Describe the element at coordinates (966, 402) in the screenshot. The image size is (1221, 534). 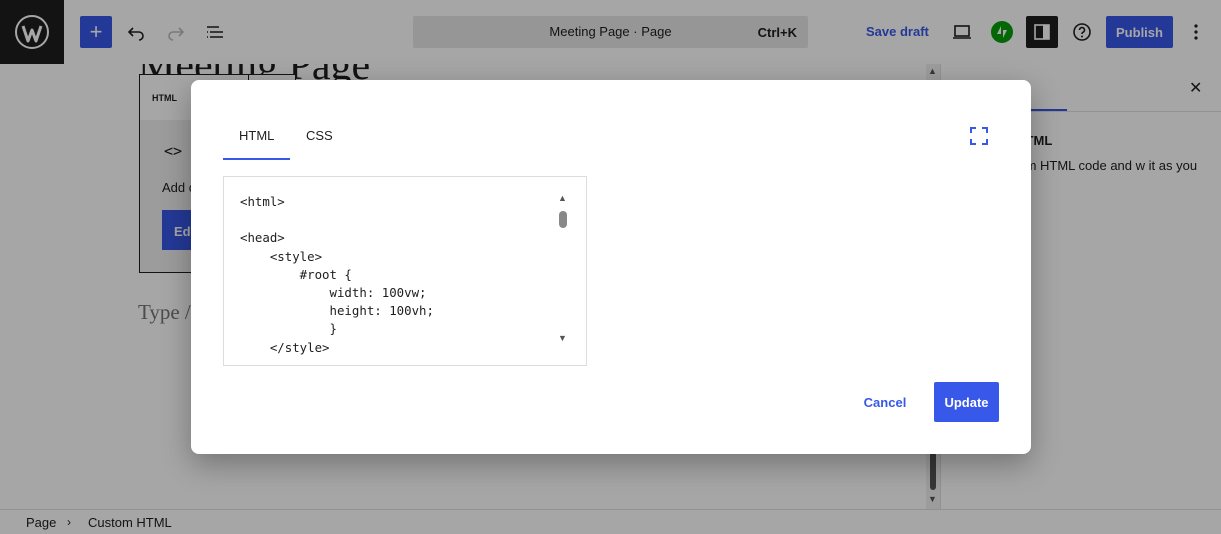
I see `update-button: Update` at that location.